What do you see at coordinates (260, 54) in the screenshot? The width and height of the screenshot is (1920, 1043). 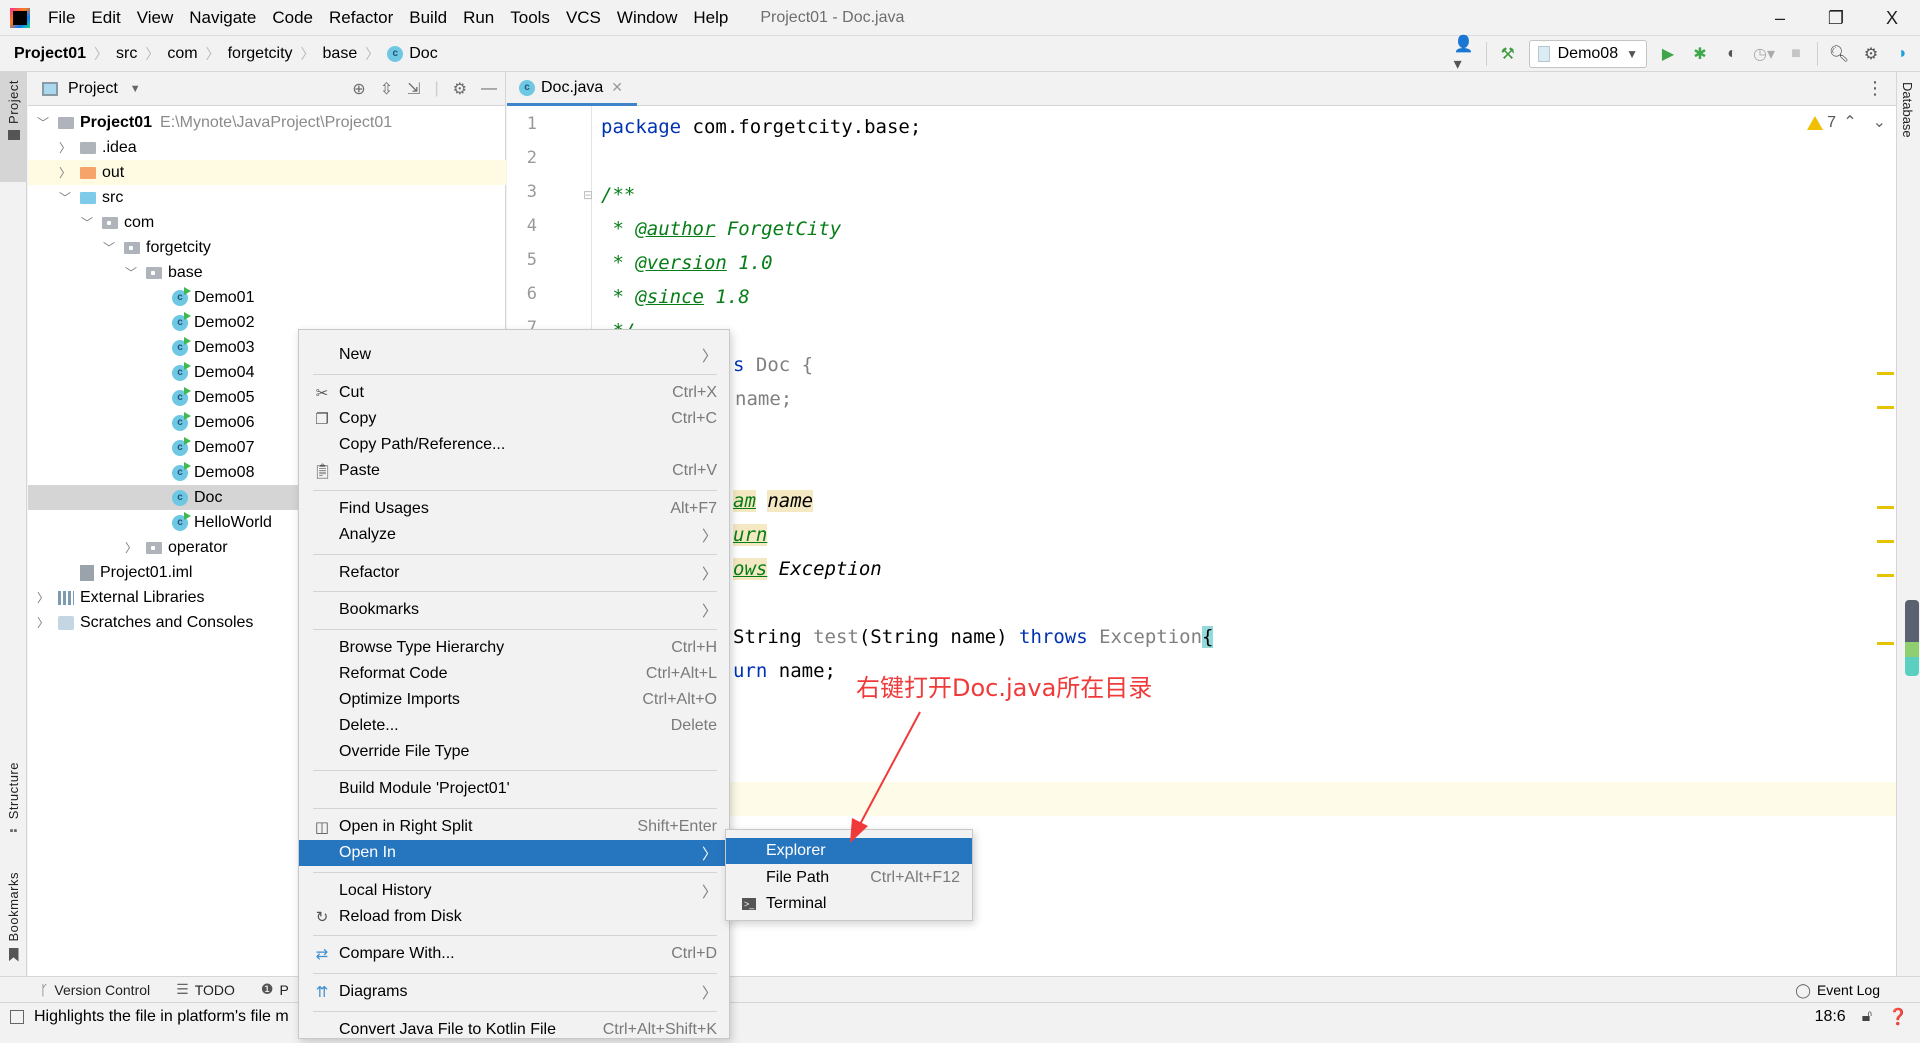 I see `breadcrumb-item: forgetcity` at bounding box center [260, 54].